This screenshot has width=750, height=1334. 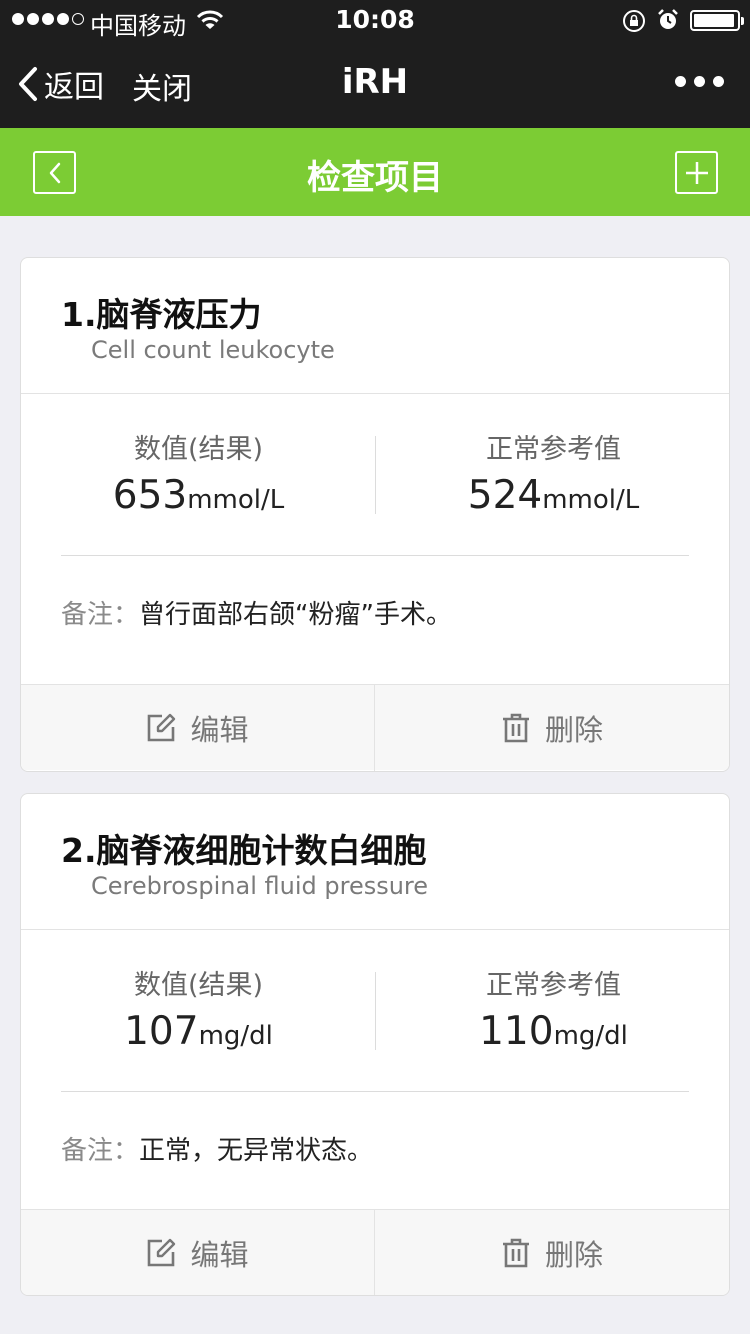 I want to click on battery-icon, so click(x=717, y=20).